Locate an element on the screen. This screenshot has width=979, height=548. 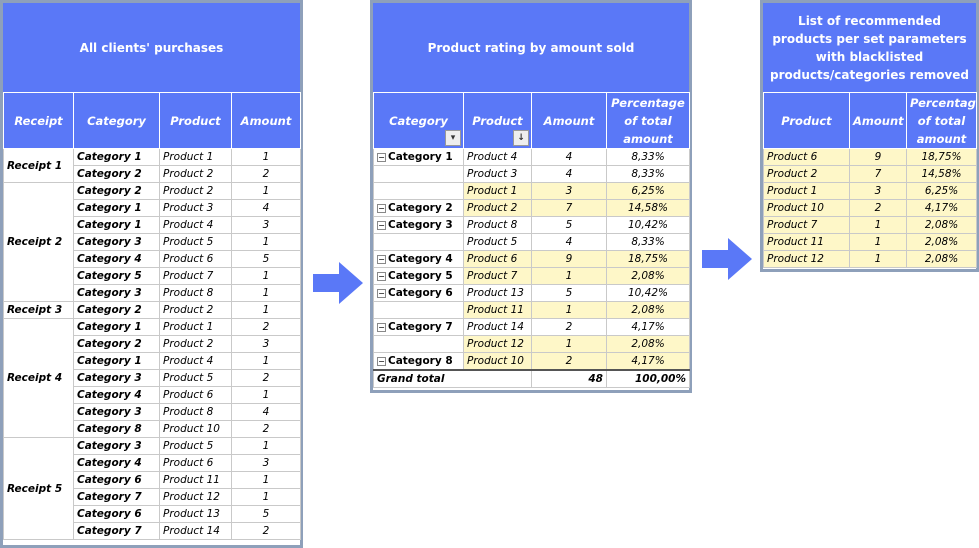
percentage-cell: 4,17% is located at coordinates (648, 361).